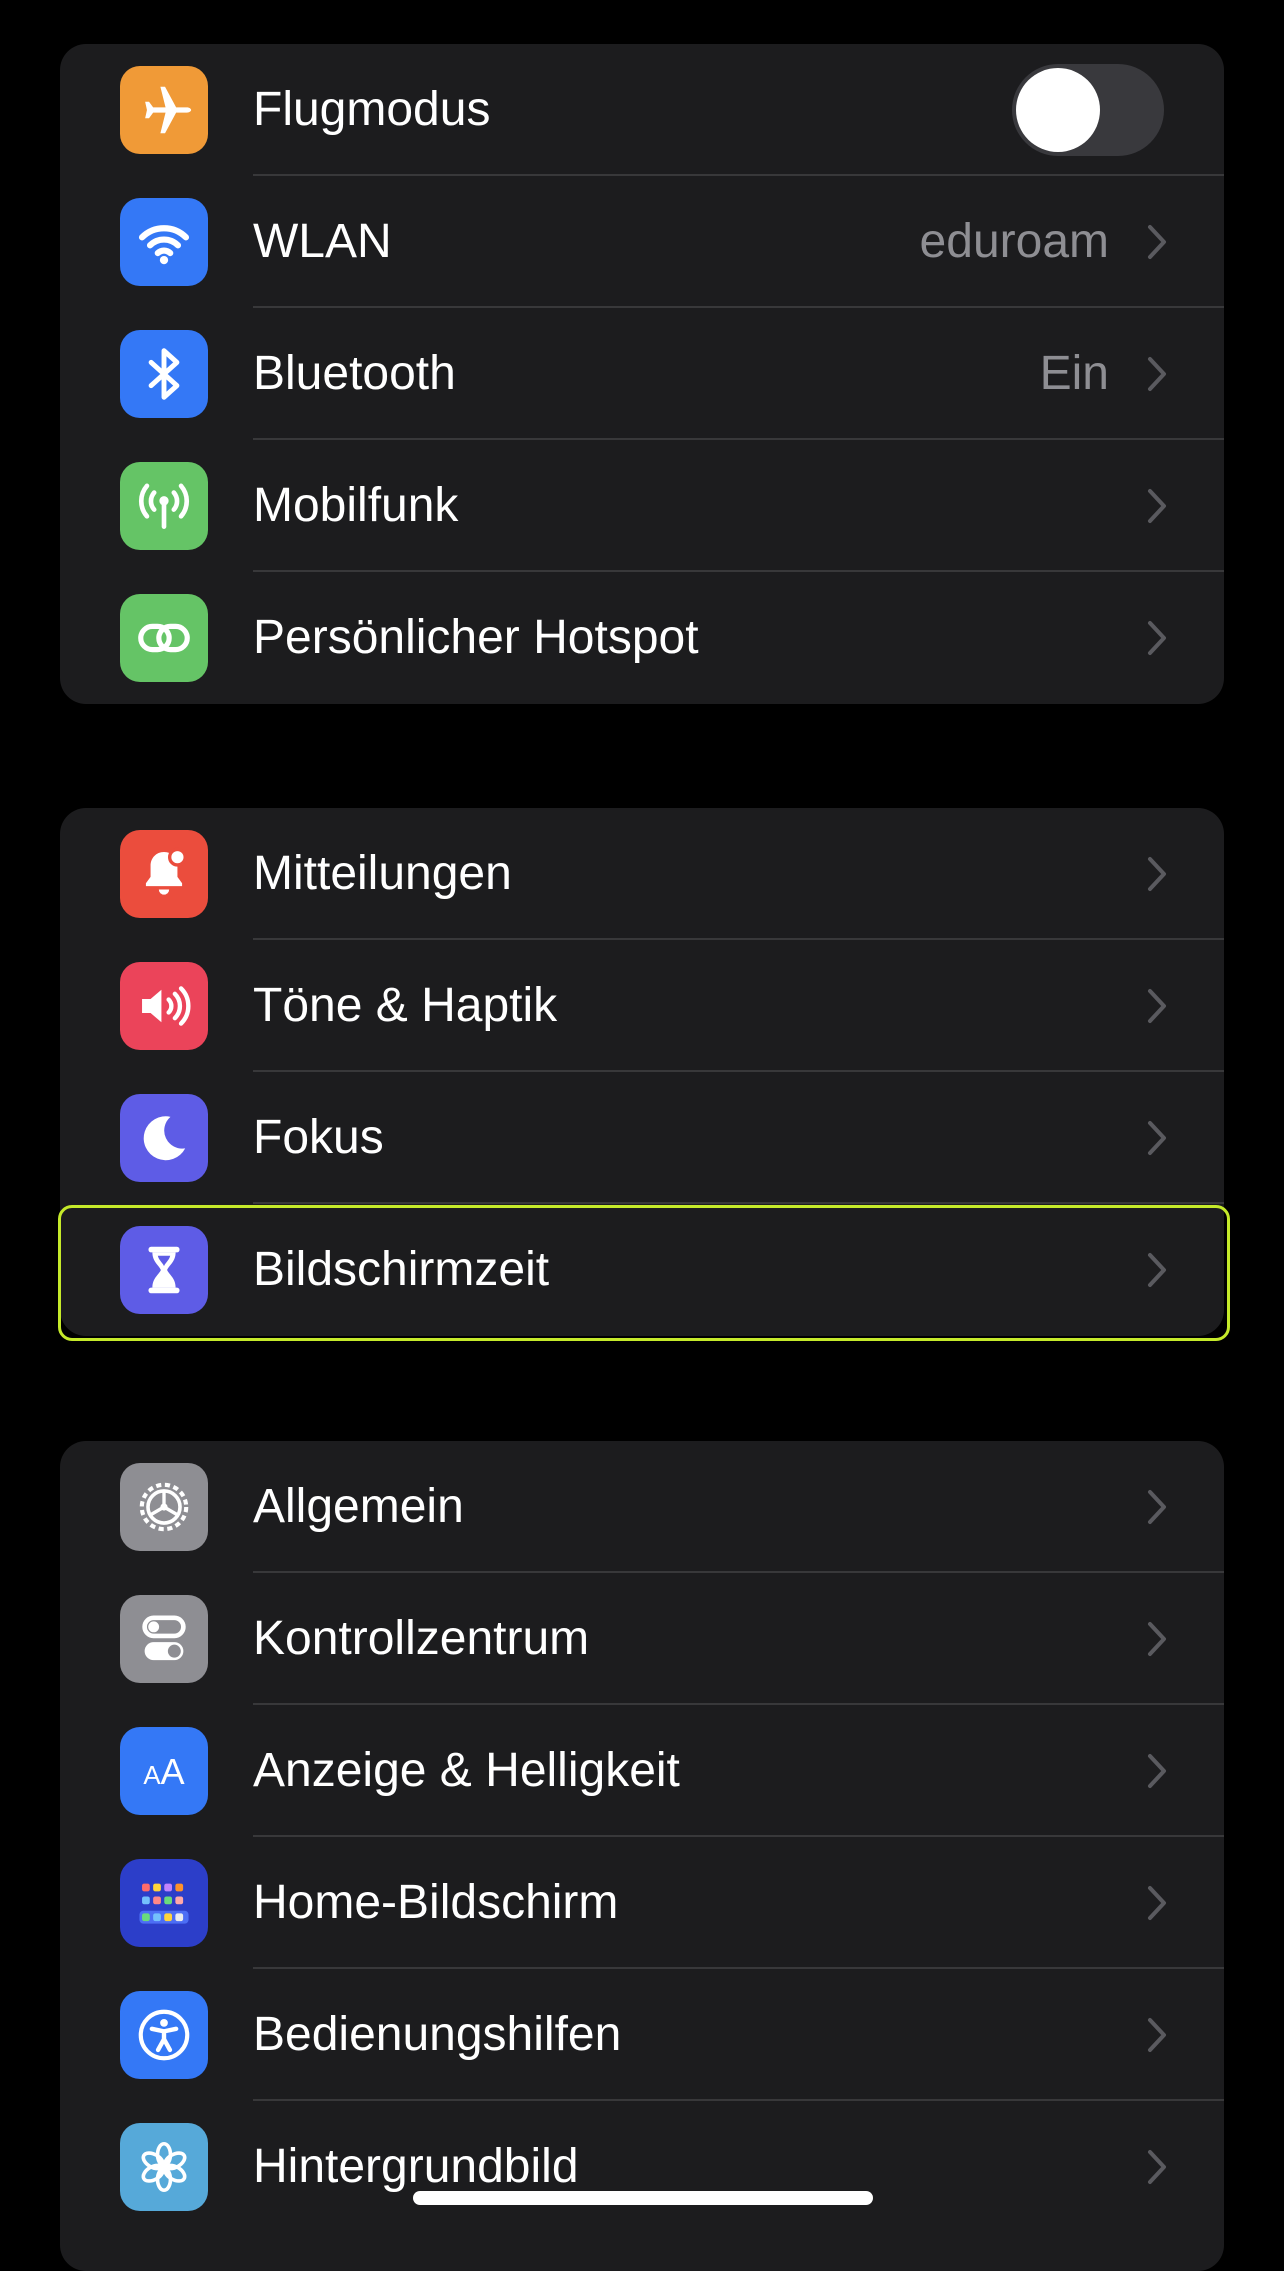 This screenshot has width=1284, height=2271. I want to click on moon-icon, so click(164, 1138).